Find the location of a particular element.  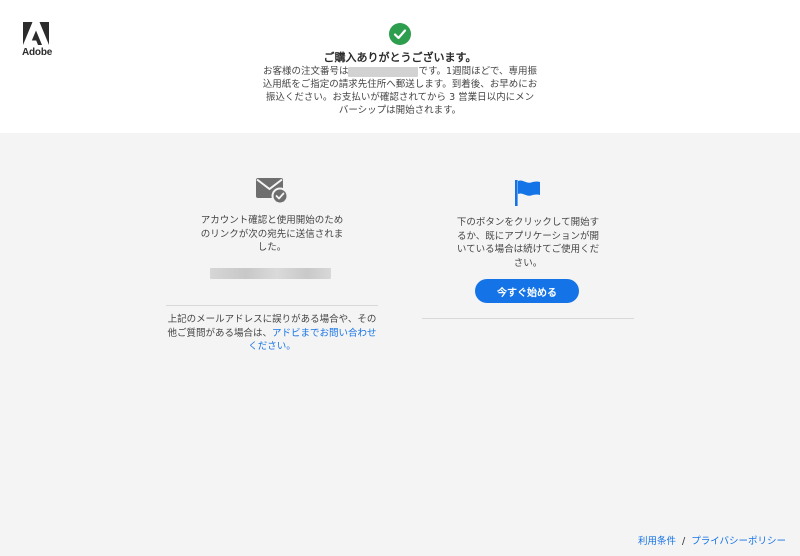

email-message-line: した。 is located at coordinates (272, 247).